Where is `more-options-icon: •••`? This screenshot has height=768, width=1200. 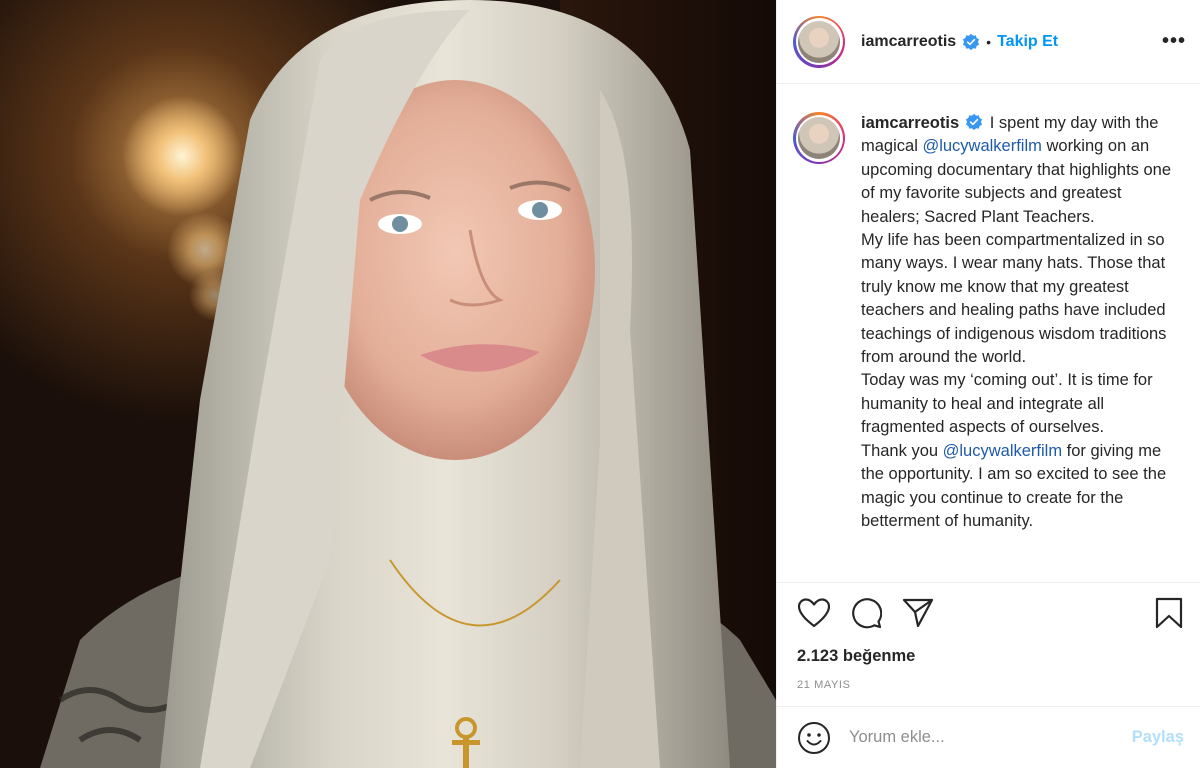
more-options-icon: ••• is located at coordinates (1174, 41).